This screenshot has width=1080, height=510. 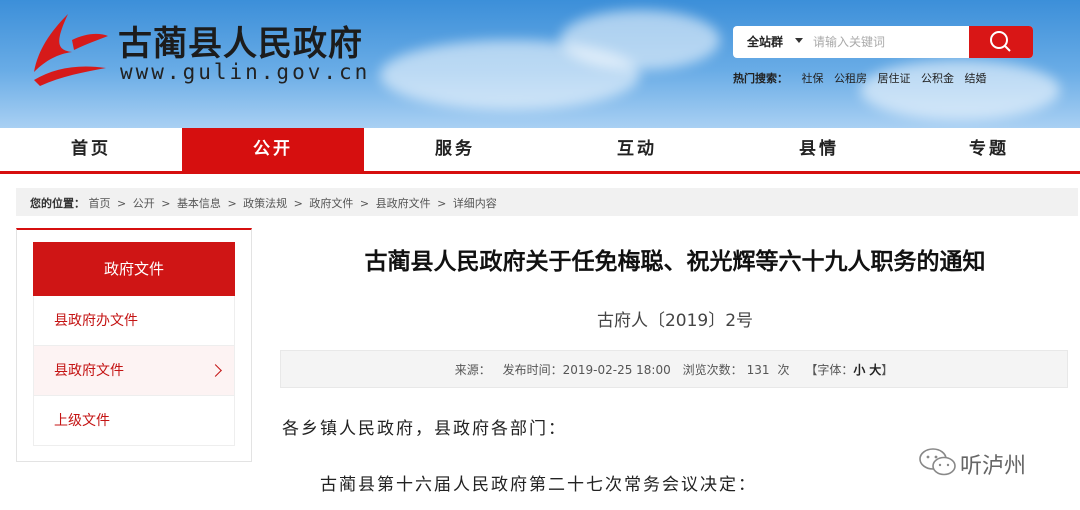 I want to click on font-size-control: 【字体：小 大】, so click(x=849, y=370).